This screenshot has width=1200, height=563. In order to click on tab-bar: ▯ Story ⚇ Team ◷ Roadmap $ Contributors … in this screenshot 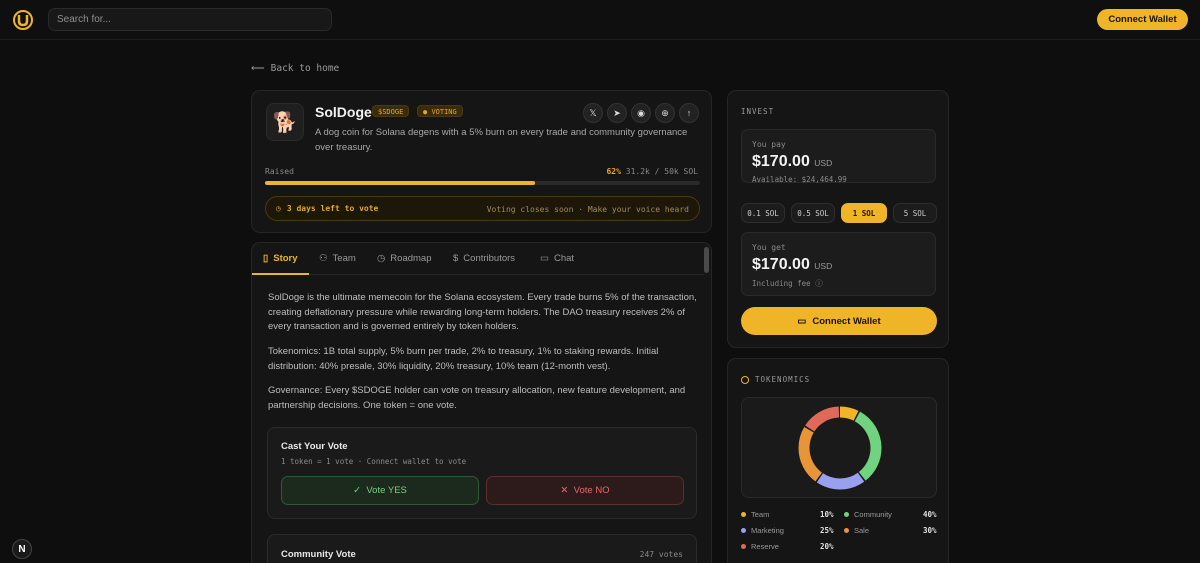, I will do `click(478, 259)`.